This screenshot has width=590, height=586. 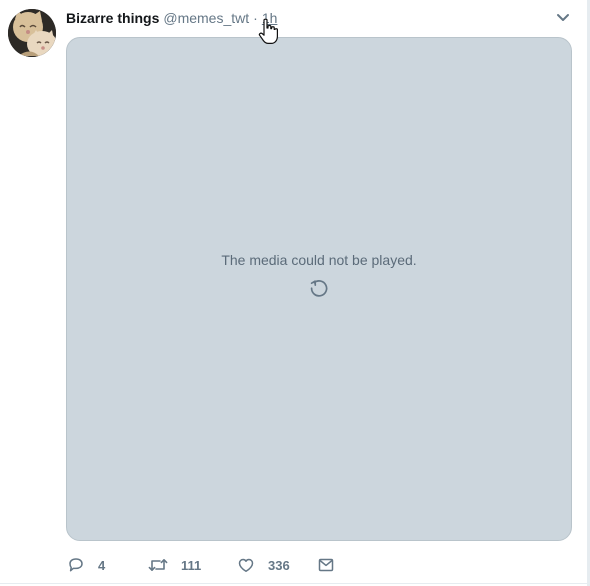 I want to click on envelope-icon, so click(x=326, y=565).